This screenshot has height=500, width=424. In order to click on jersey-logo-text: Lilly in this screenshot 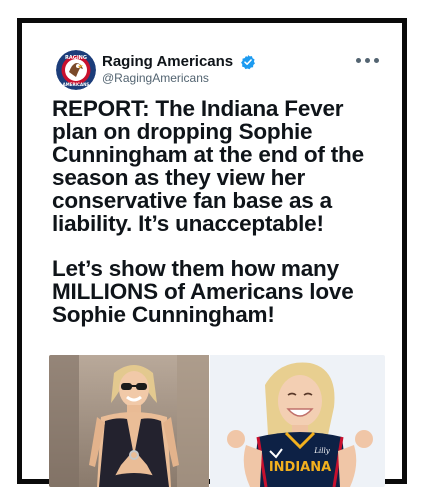, I will do `click(321, 451)`.